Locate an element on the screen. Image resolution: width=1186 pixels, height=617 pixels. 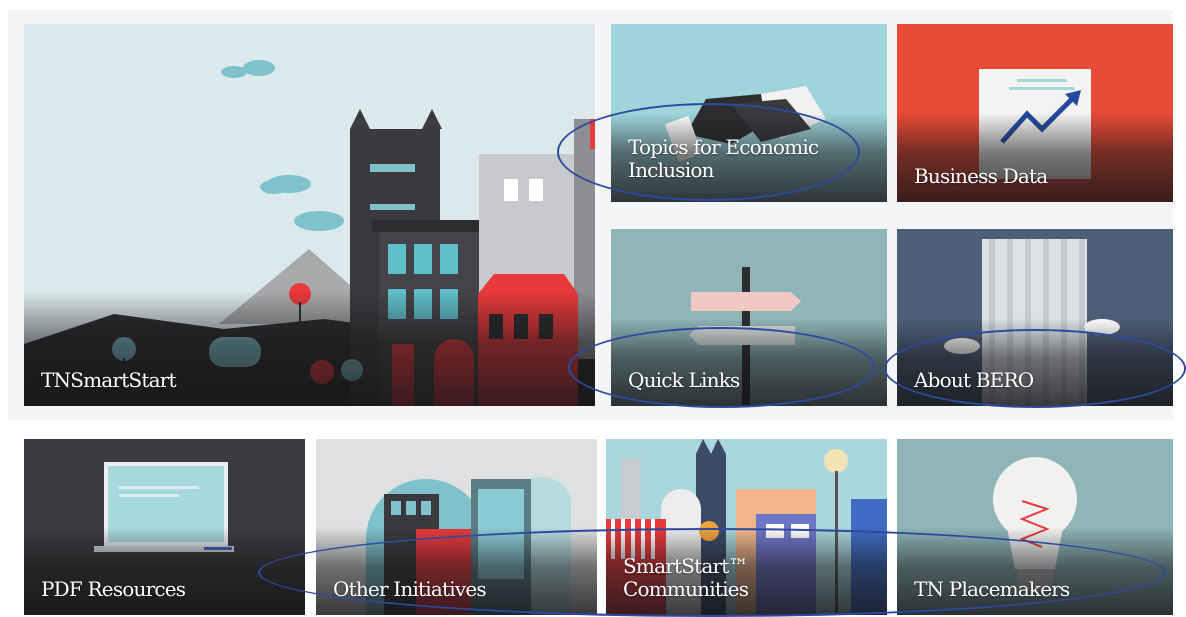
tile-topics-economic-inclusion: Topics for Economic Inclusion is located at coordinates (749, 113).